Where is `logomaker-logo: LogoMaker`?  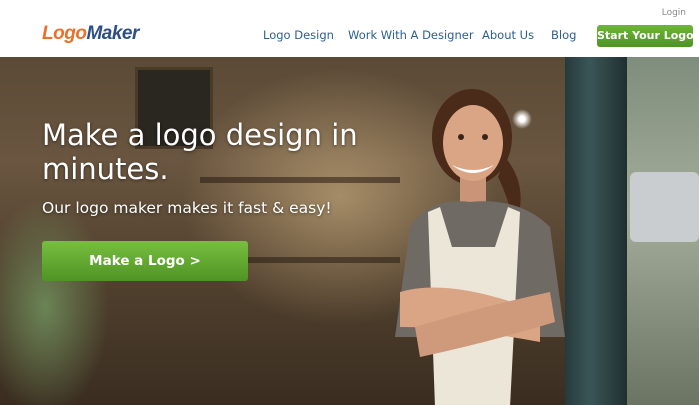
logomaker-logo: LogoMaker is located at coordinates (90, 34).